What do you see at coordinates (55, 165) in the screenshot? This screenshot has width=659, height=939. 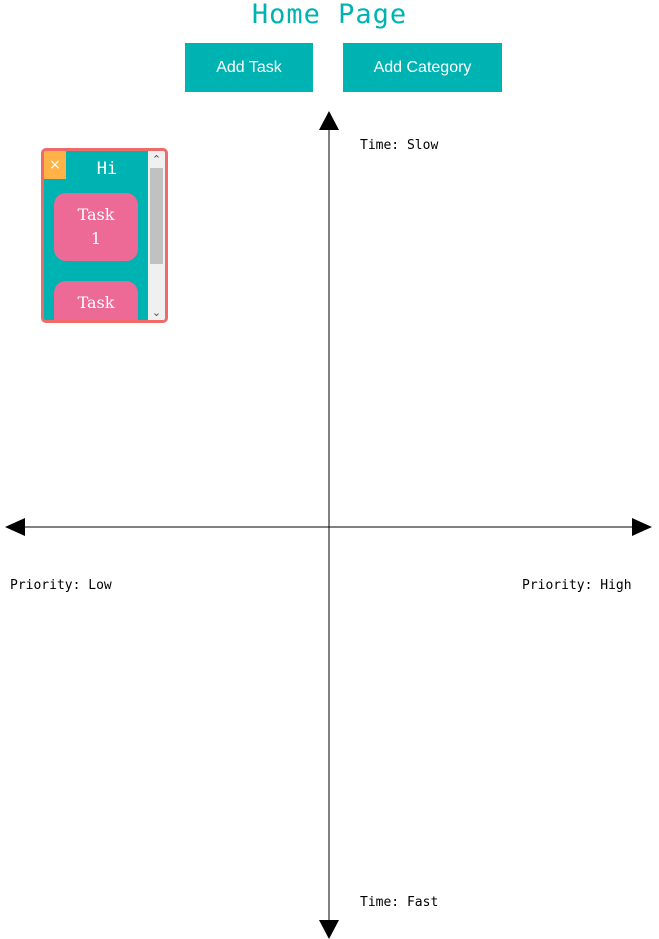 I see `close-icon: ×` at bounding box center [55, 165].